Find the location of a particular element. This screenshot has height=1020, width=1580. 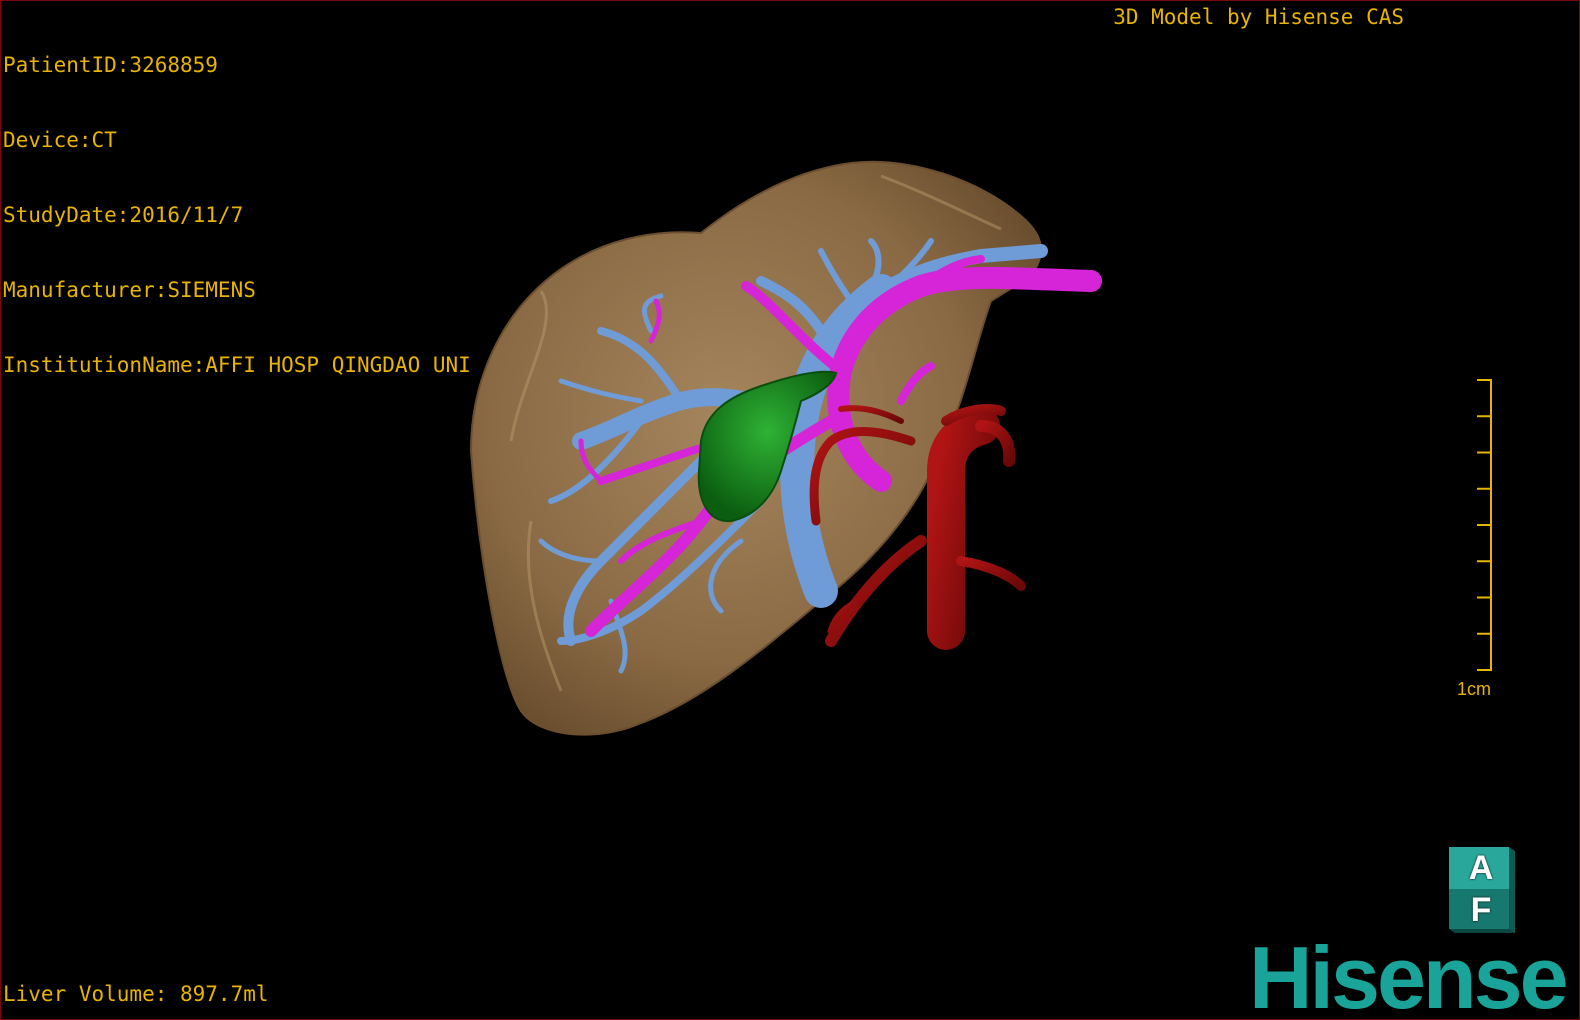

liver-volume: Liver Volume: 897.7ml is located at coordinates (136, 994).